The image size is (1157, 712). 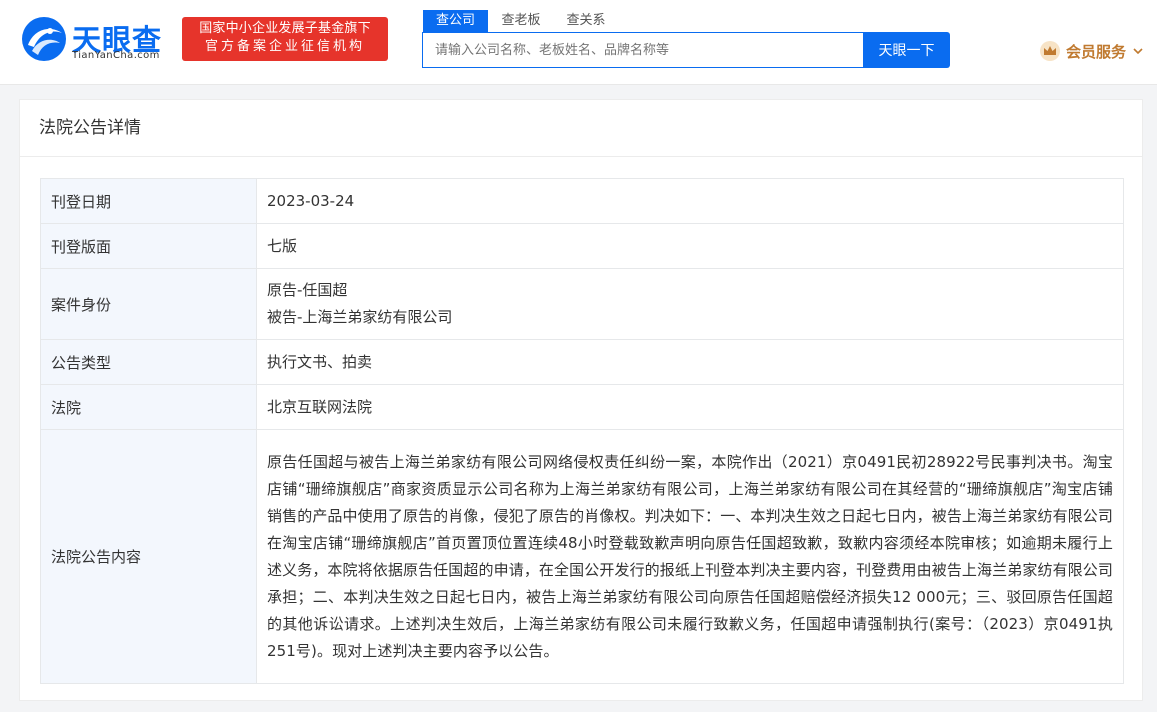 I want to click on tab-search-relation: 查关系, so click(x=586, y=21).